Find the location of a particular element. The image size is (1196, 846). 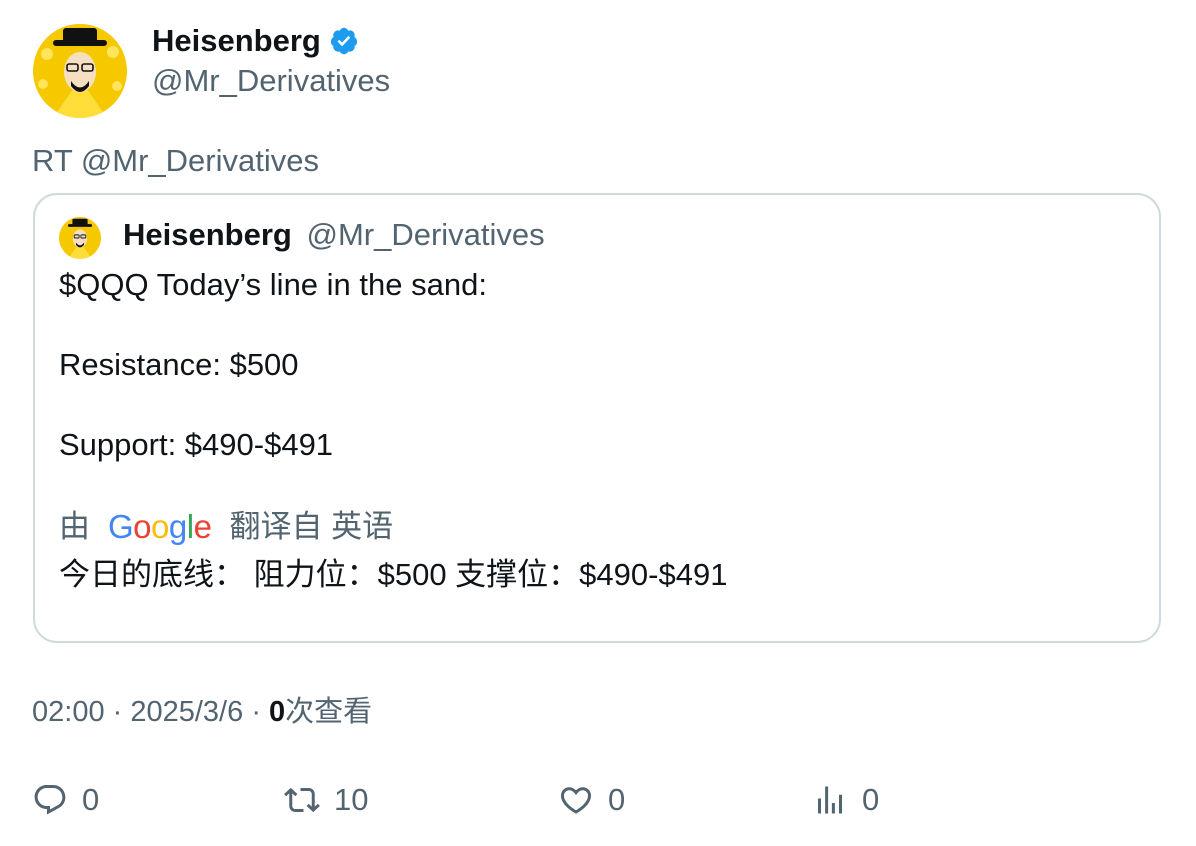

quoted-author-name: Heisenberg is located at coordinates (207, 234).